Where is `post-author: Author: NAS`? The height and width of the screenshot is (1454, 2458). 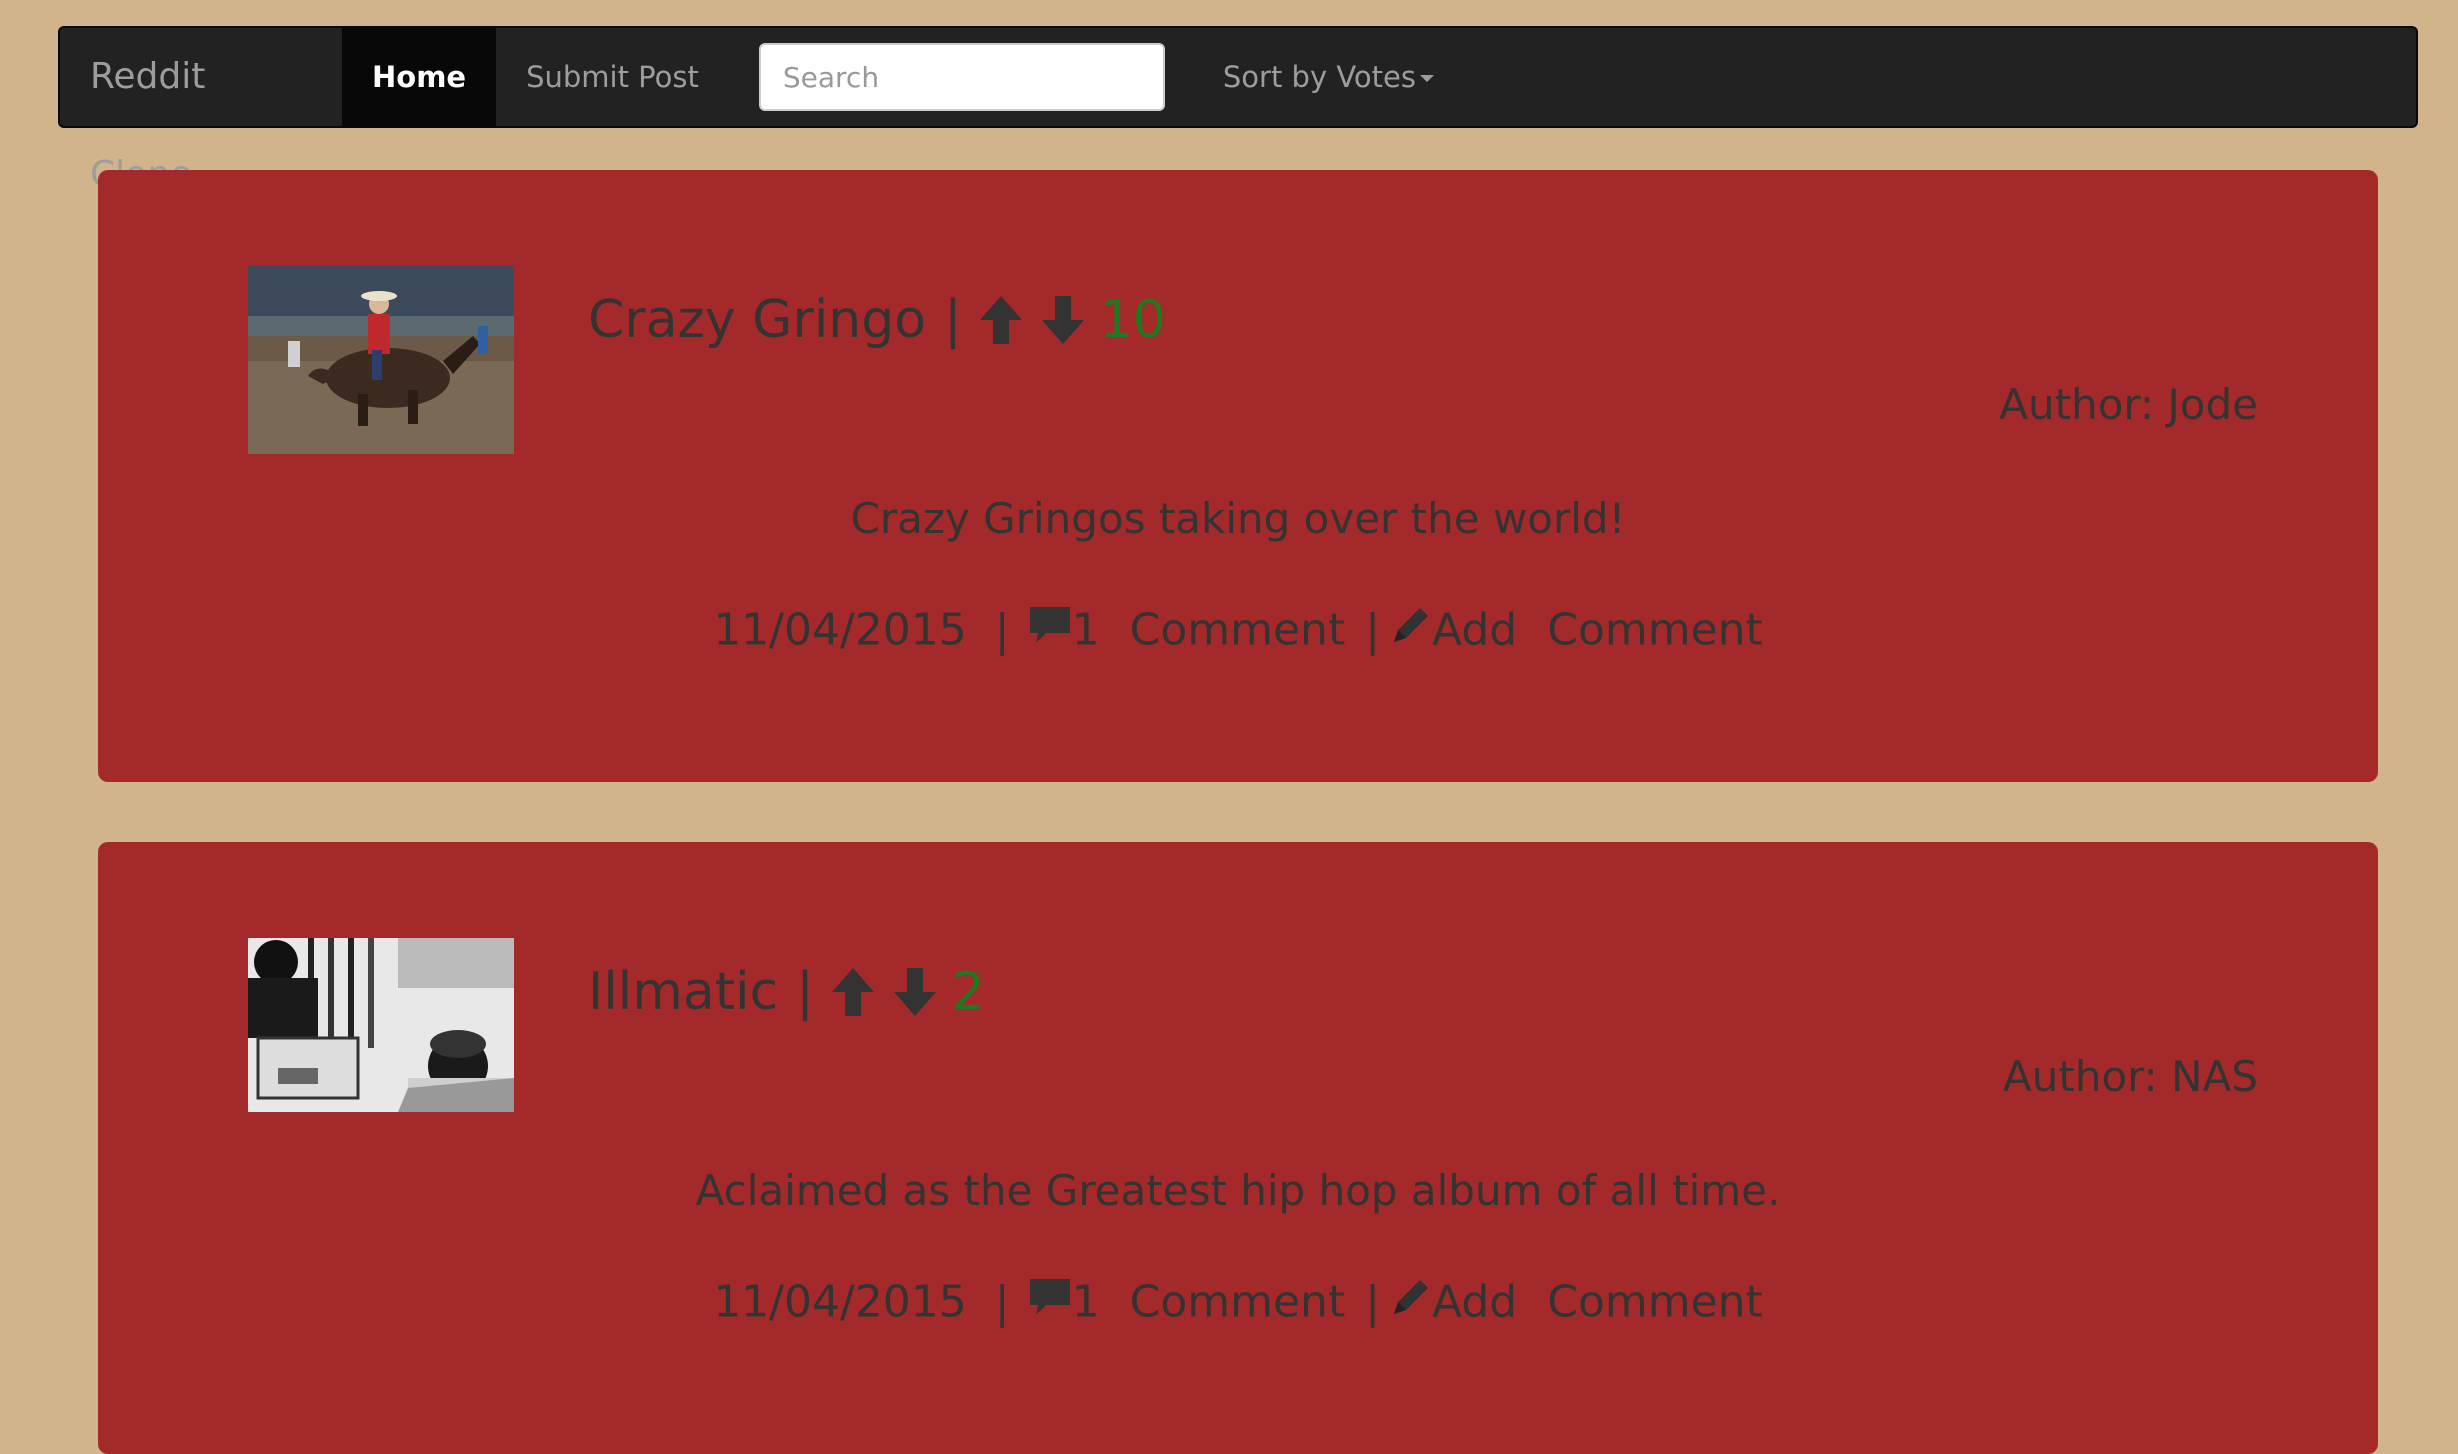
post-author: Author: NAS is located at coordinates (2130, 1076).